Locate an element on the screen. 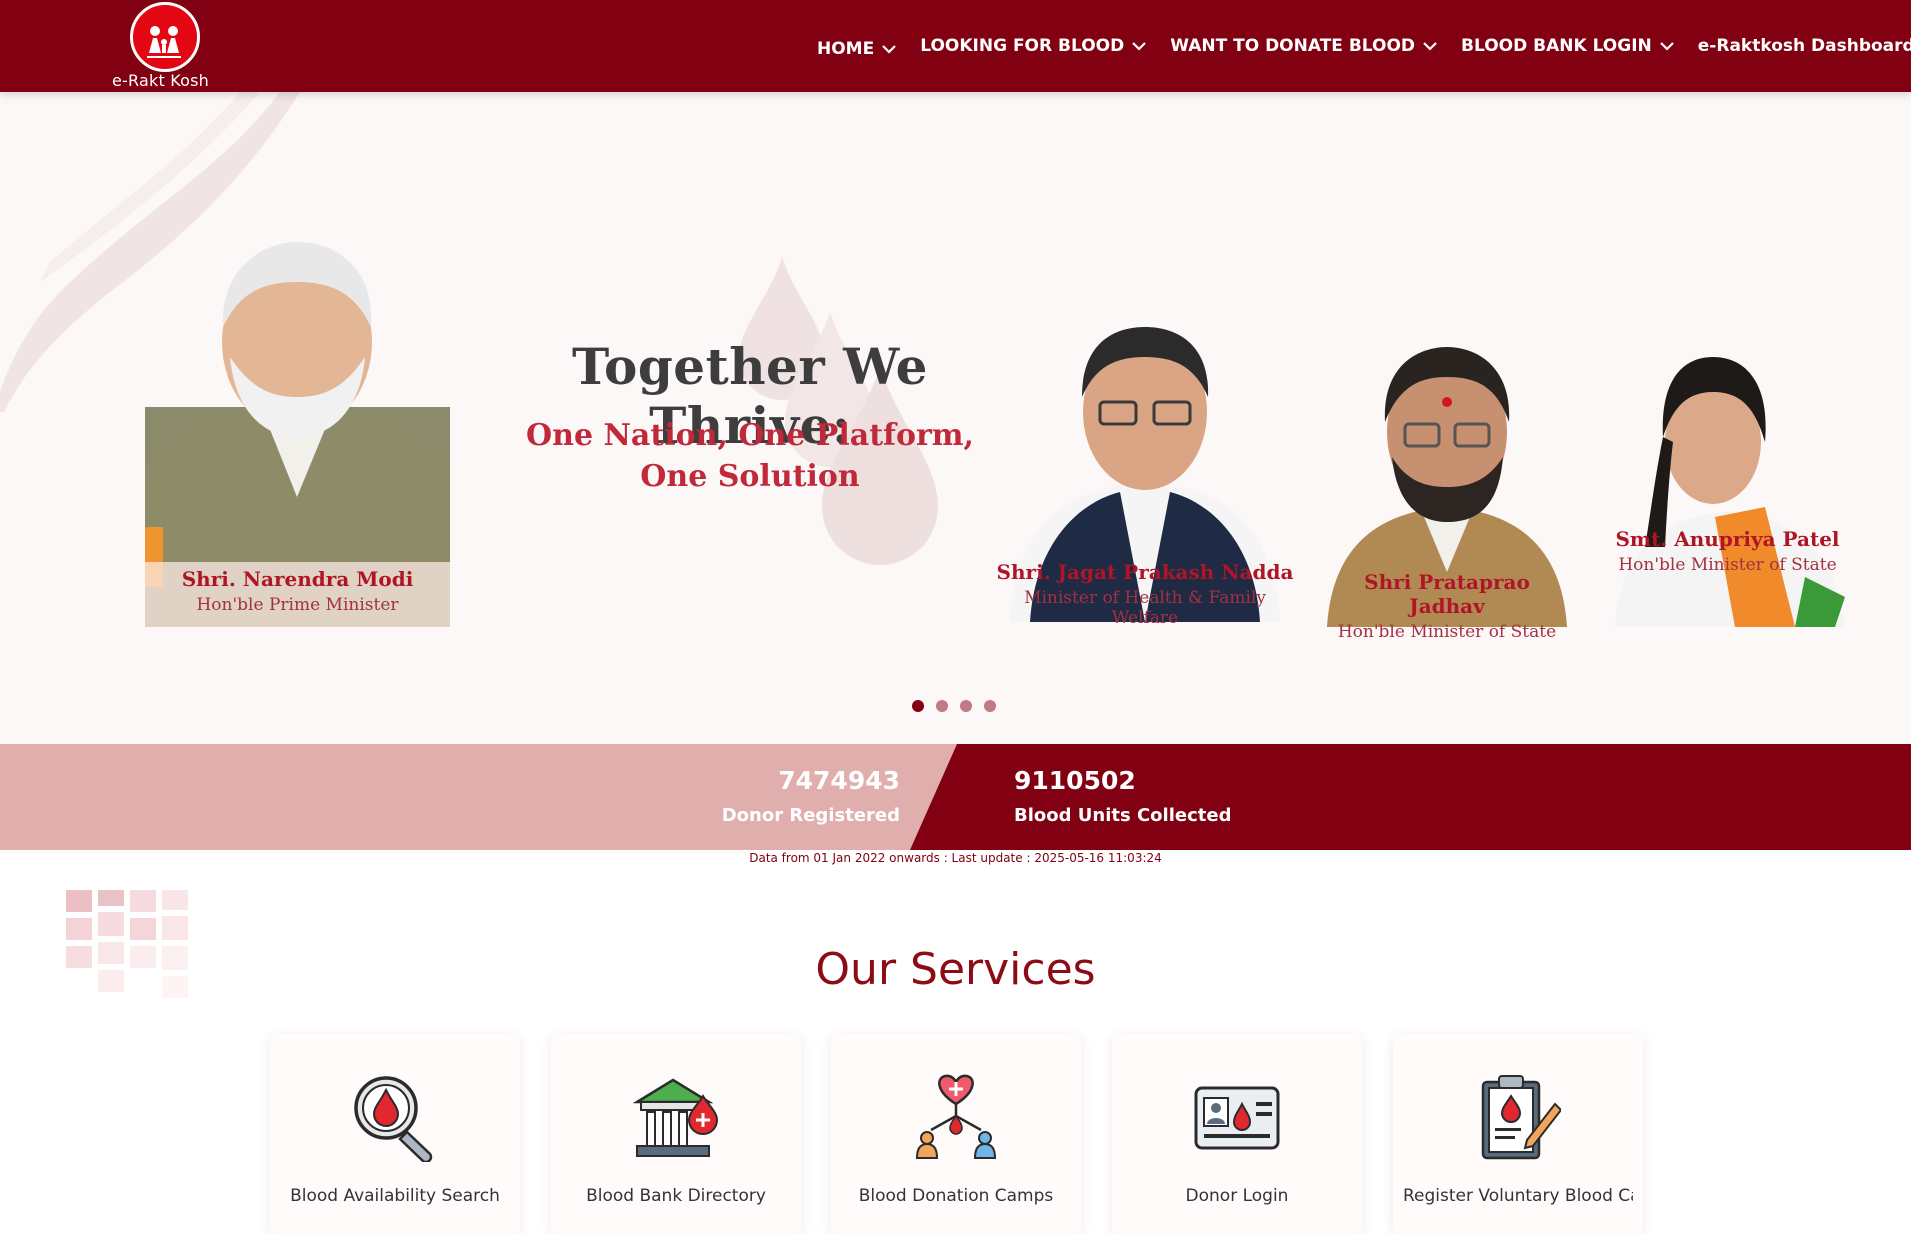 Image resolution: width=1911 pixels, height=1234 pixels. service-card-label: Blood Bank Directory is located at coordinates (676, 1196).